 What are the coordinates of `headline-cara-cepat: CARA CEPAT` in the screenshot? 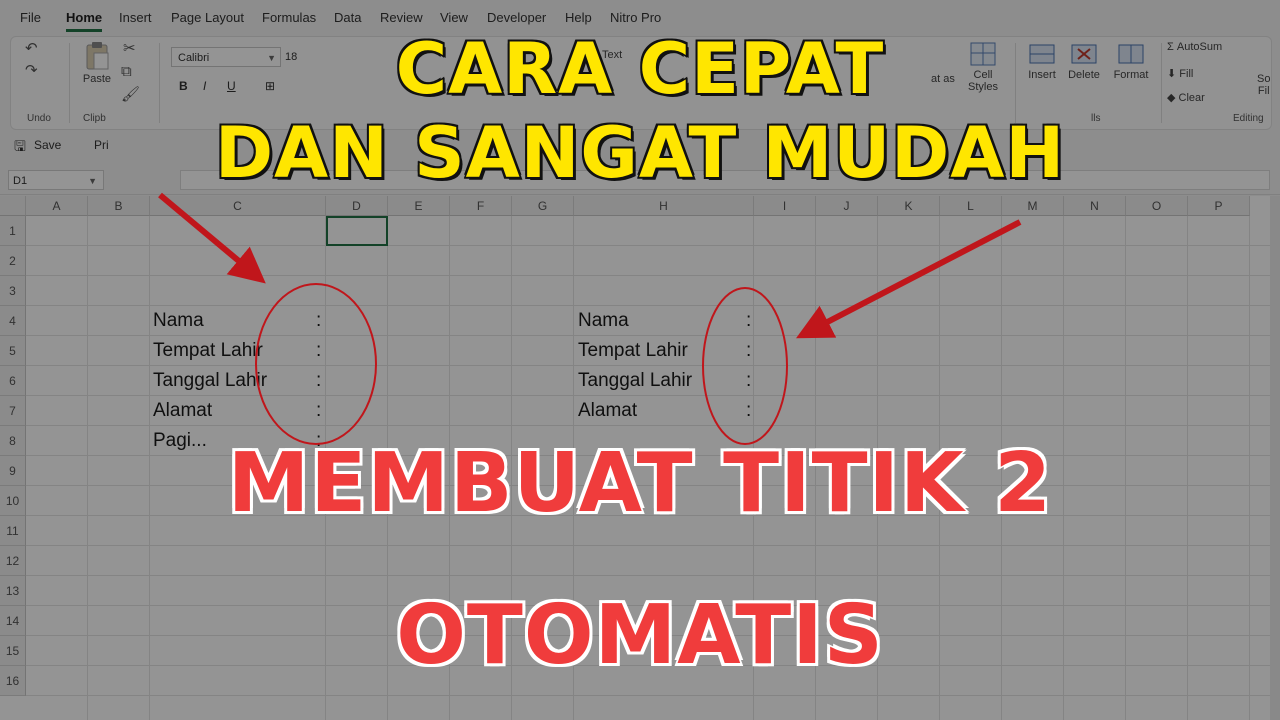 It's located at (639, 69).